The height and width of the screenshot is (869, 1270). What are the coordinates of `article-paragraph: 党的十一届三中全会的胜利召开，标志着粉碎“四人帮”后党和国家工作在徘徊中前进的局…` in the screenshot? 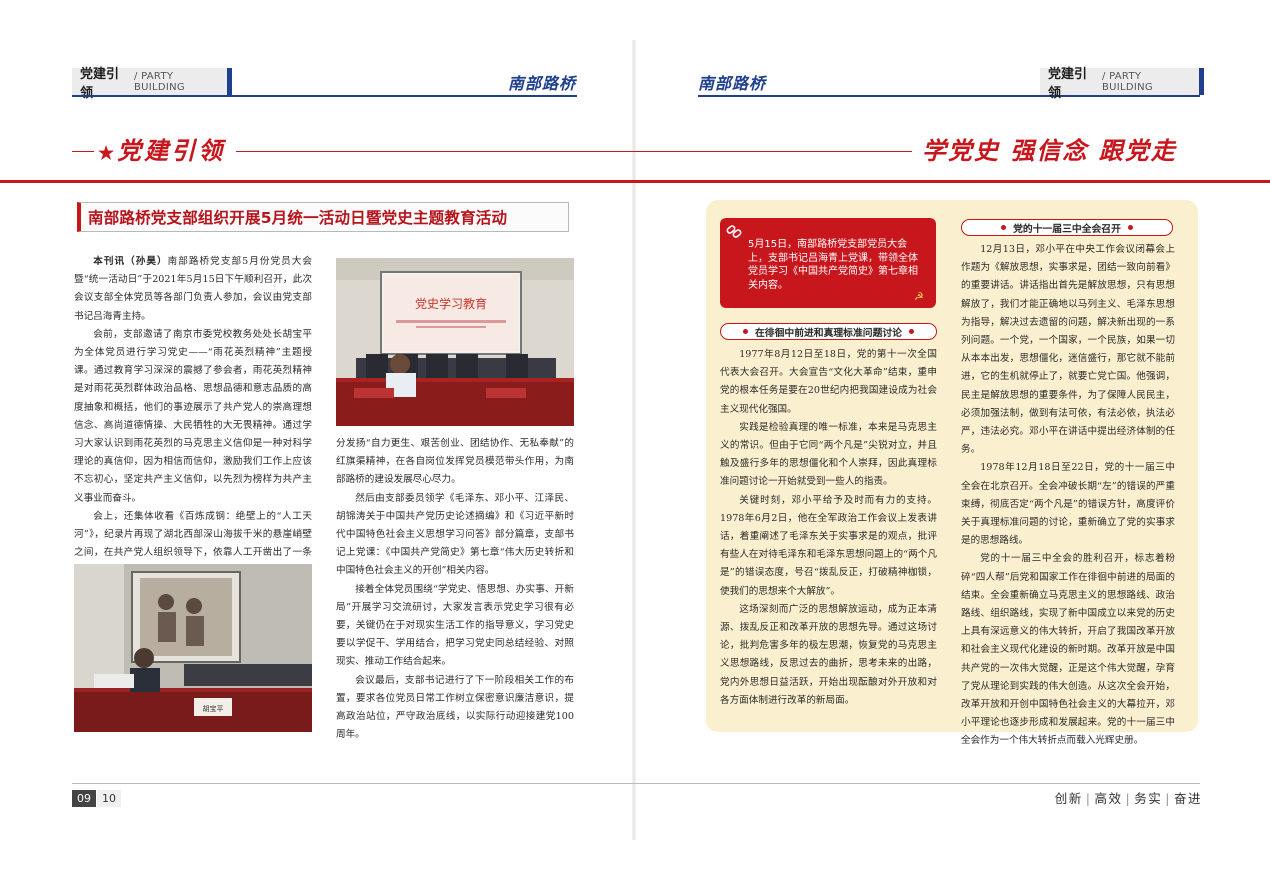 It's located at (1068, 650).